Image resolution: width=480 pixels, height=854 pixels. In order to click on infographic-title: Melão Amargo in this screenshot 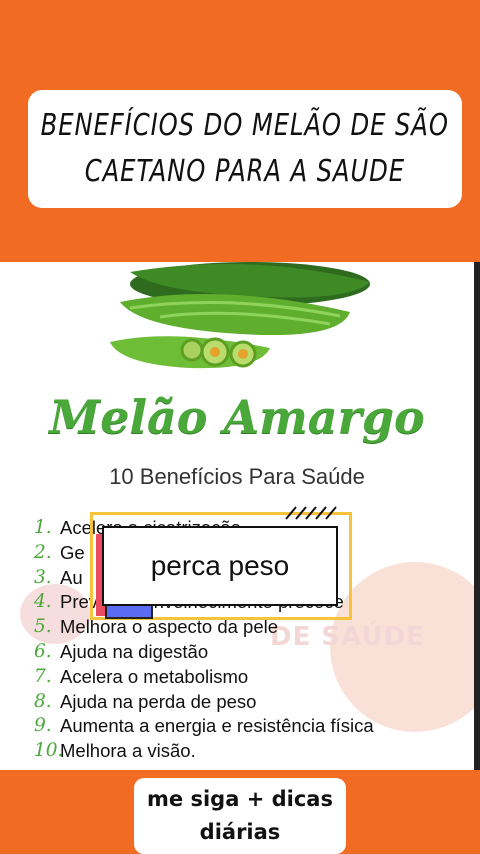, I will do `click(237, 417)`.